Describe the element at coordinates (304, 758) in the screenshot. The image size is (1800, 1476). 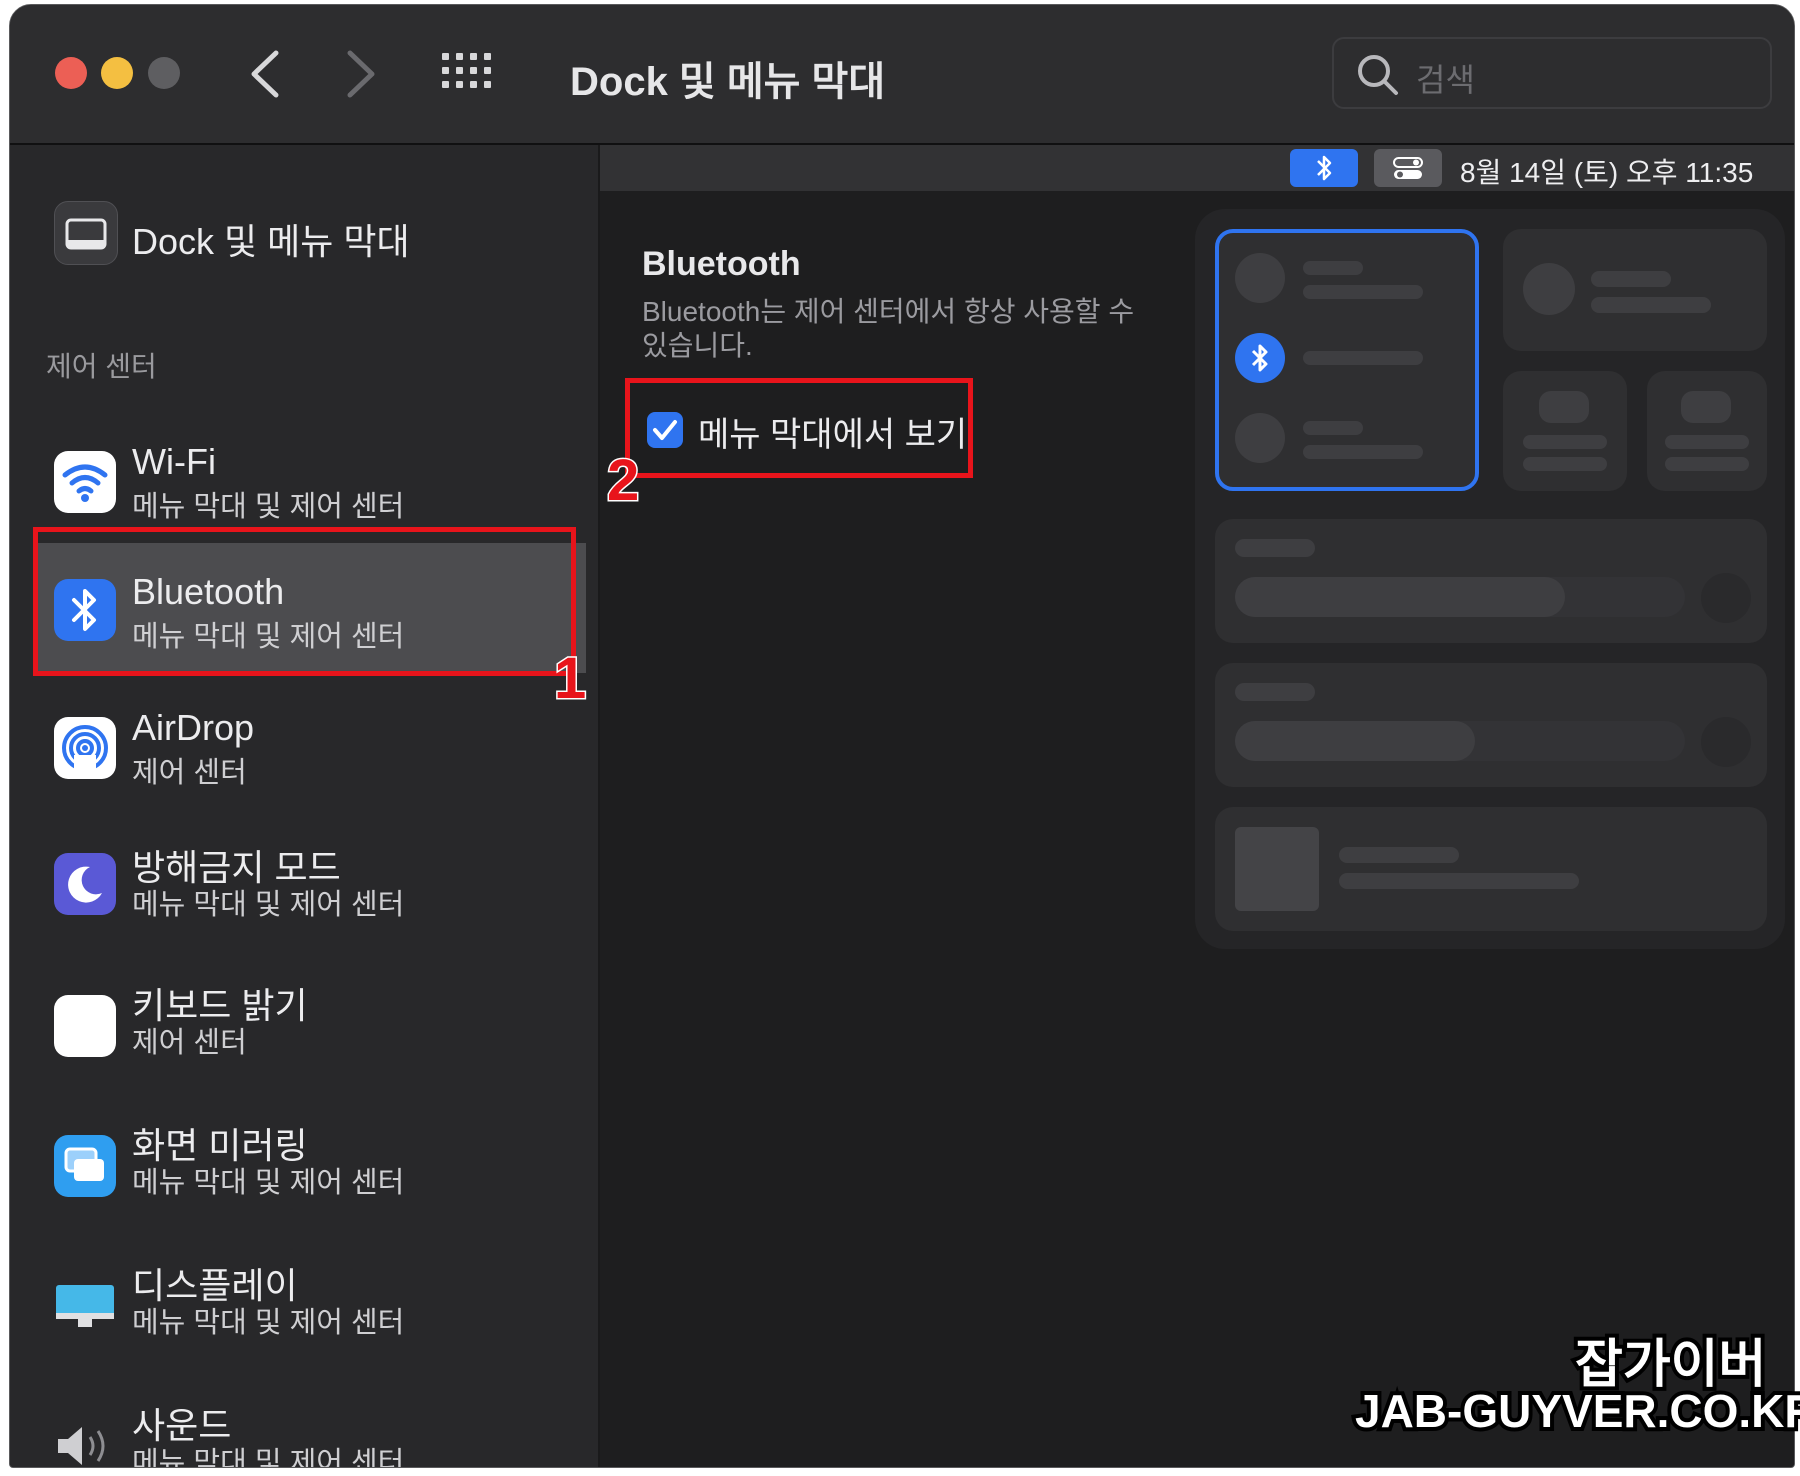
I see `sidebar-item-airdrop: AirDrop 제어 센터` at that location.